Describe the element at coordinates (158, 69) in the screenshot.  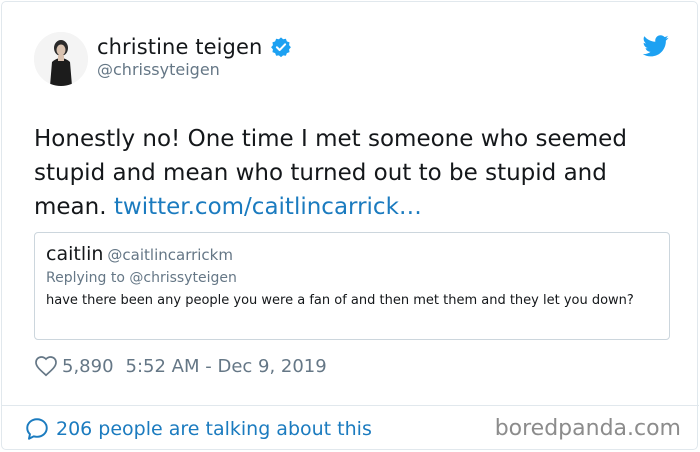
I see `author-handle: @chrissyteigen` at that location.